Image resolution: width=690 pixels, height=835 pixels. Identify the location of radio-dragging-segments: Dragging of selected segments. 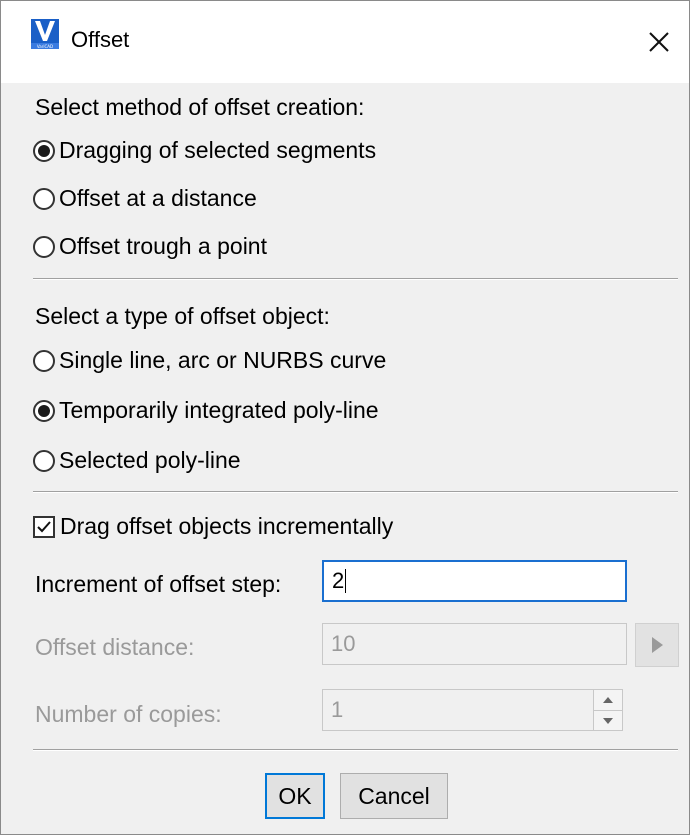
(204, 150).